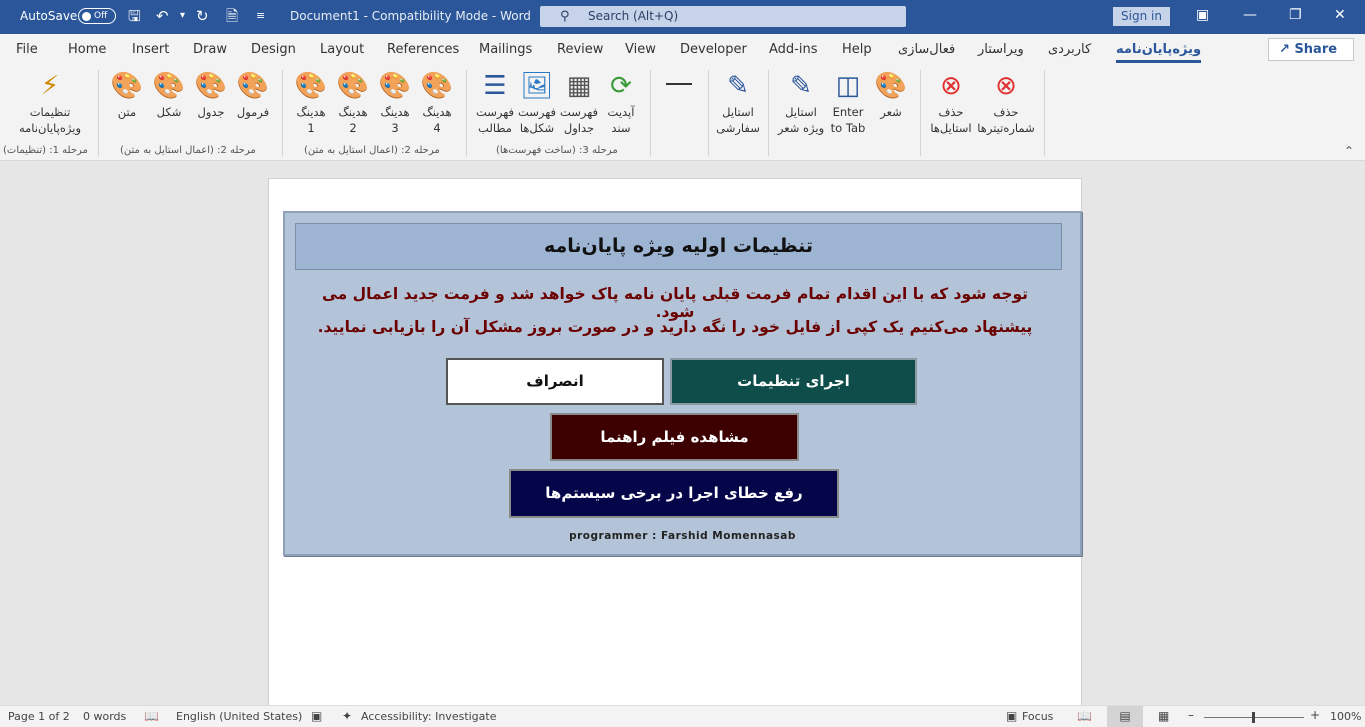 The image size is (1365, 727). I want to click on tab-mailings: Mailings, so click(505, 49).